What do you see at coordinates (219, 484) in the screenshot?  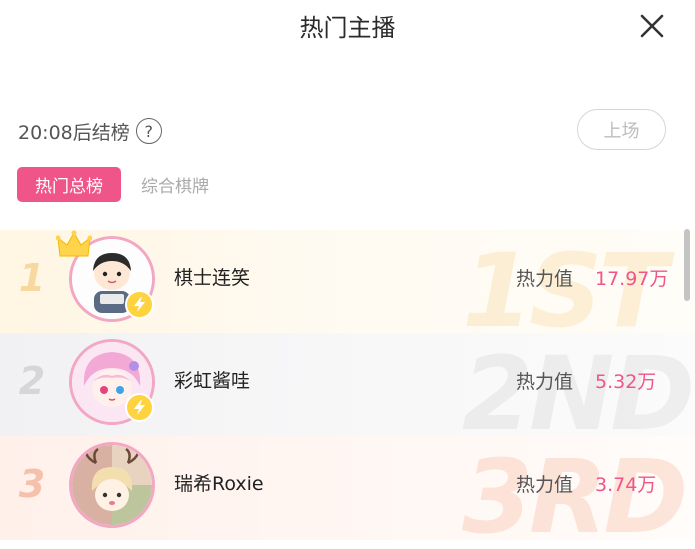 I see `streamer-name: 瑞希Roxie` at bounding box center [219, 484].